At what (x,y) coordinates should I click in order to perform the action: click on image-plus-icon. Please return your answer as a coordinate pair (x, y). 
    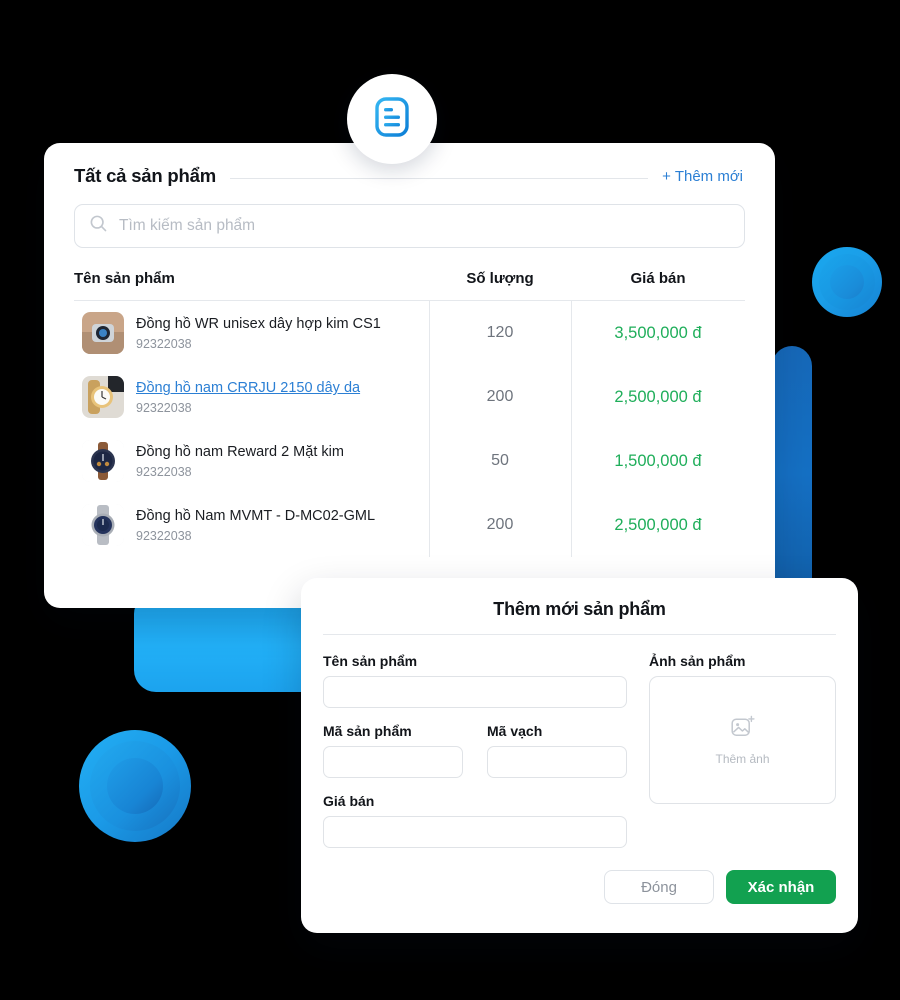
    Looking at the image, I should click on (743, 729).